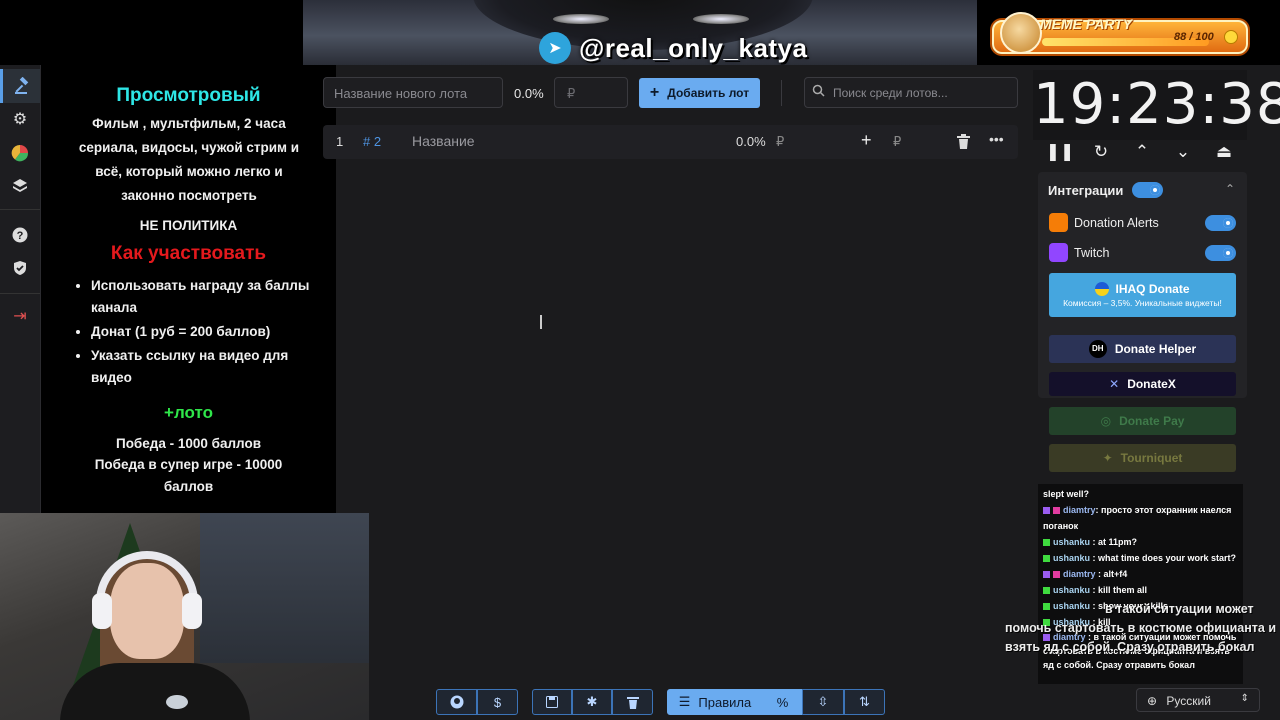 The image size is (1280, 720). I want to click on donate-helper-title: Donate Helper, so click(1155, 349).